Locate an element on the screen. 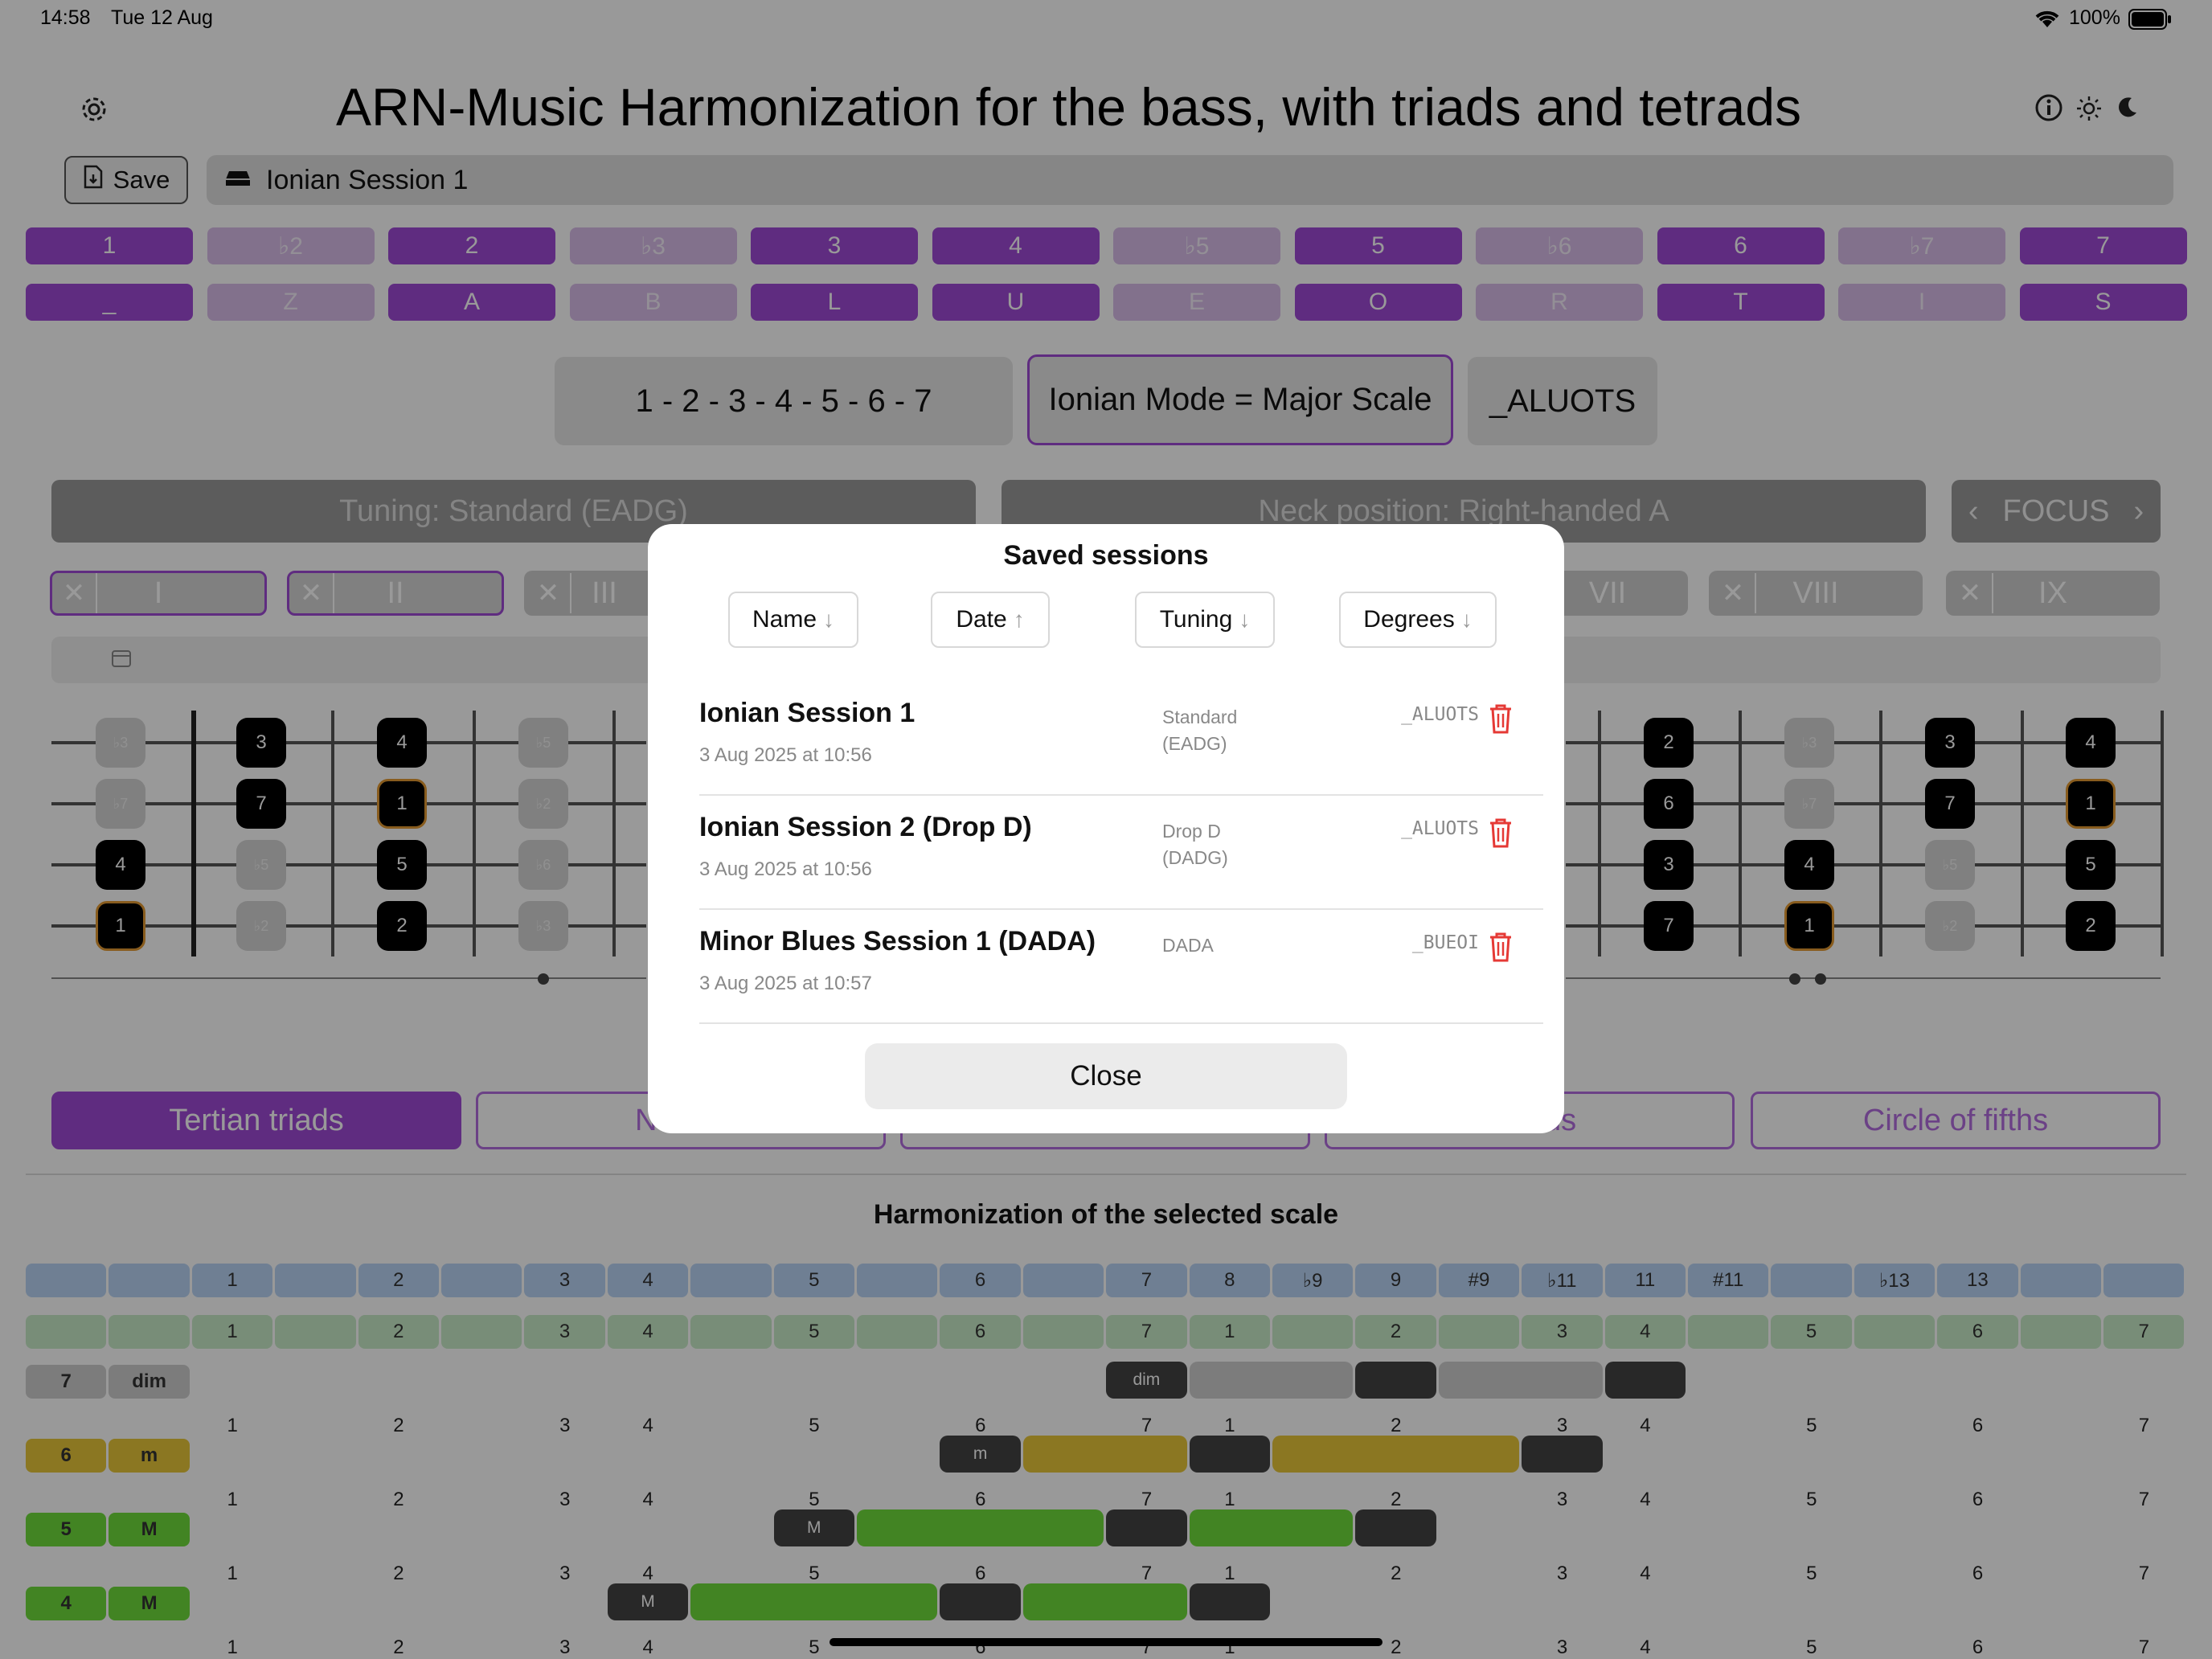 Image resolution: width=2212 pixels, height=1659 pixels. home-indicator is located at coordinates (1106, 1642).